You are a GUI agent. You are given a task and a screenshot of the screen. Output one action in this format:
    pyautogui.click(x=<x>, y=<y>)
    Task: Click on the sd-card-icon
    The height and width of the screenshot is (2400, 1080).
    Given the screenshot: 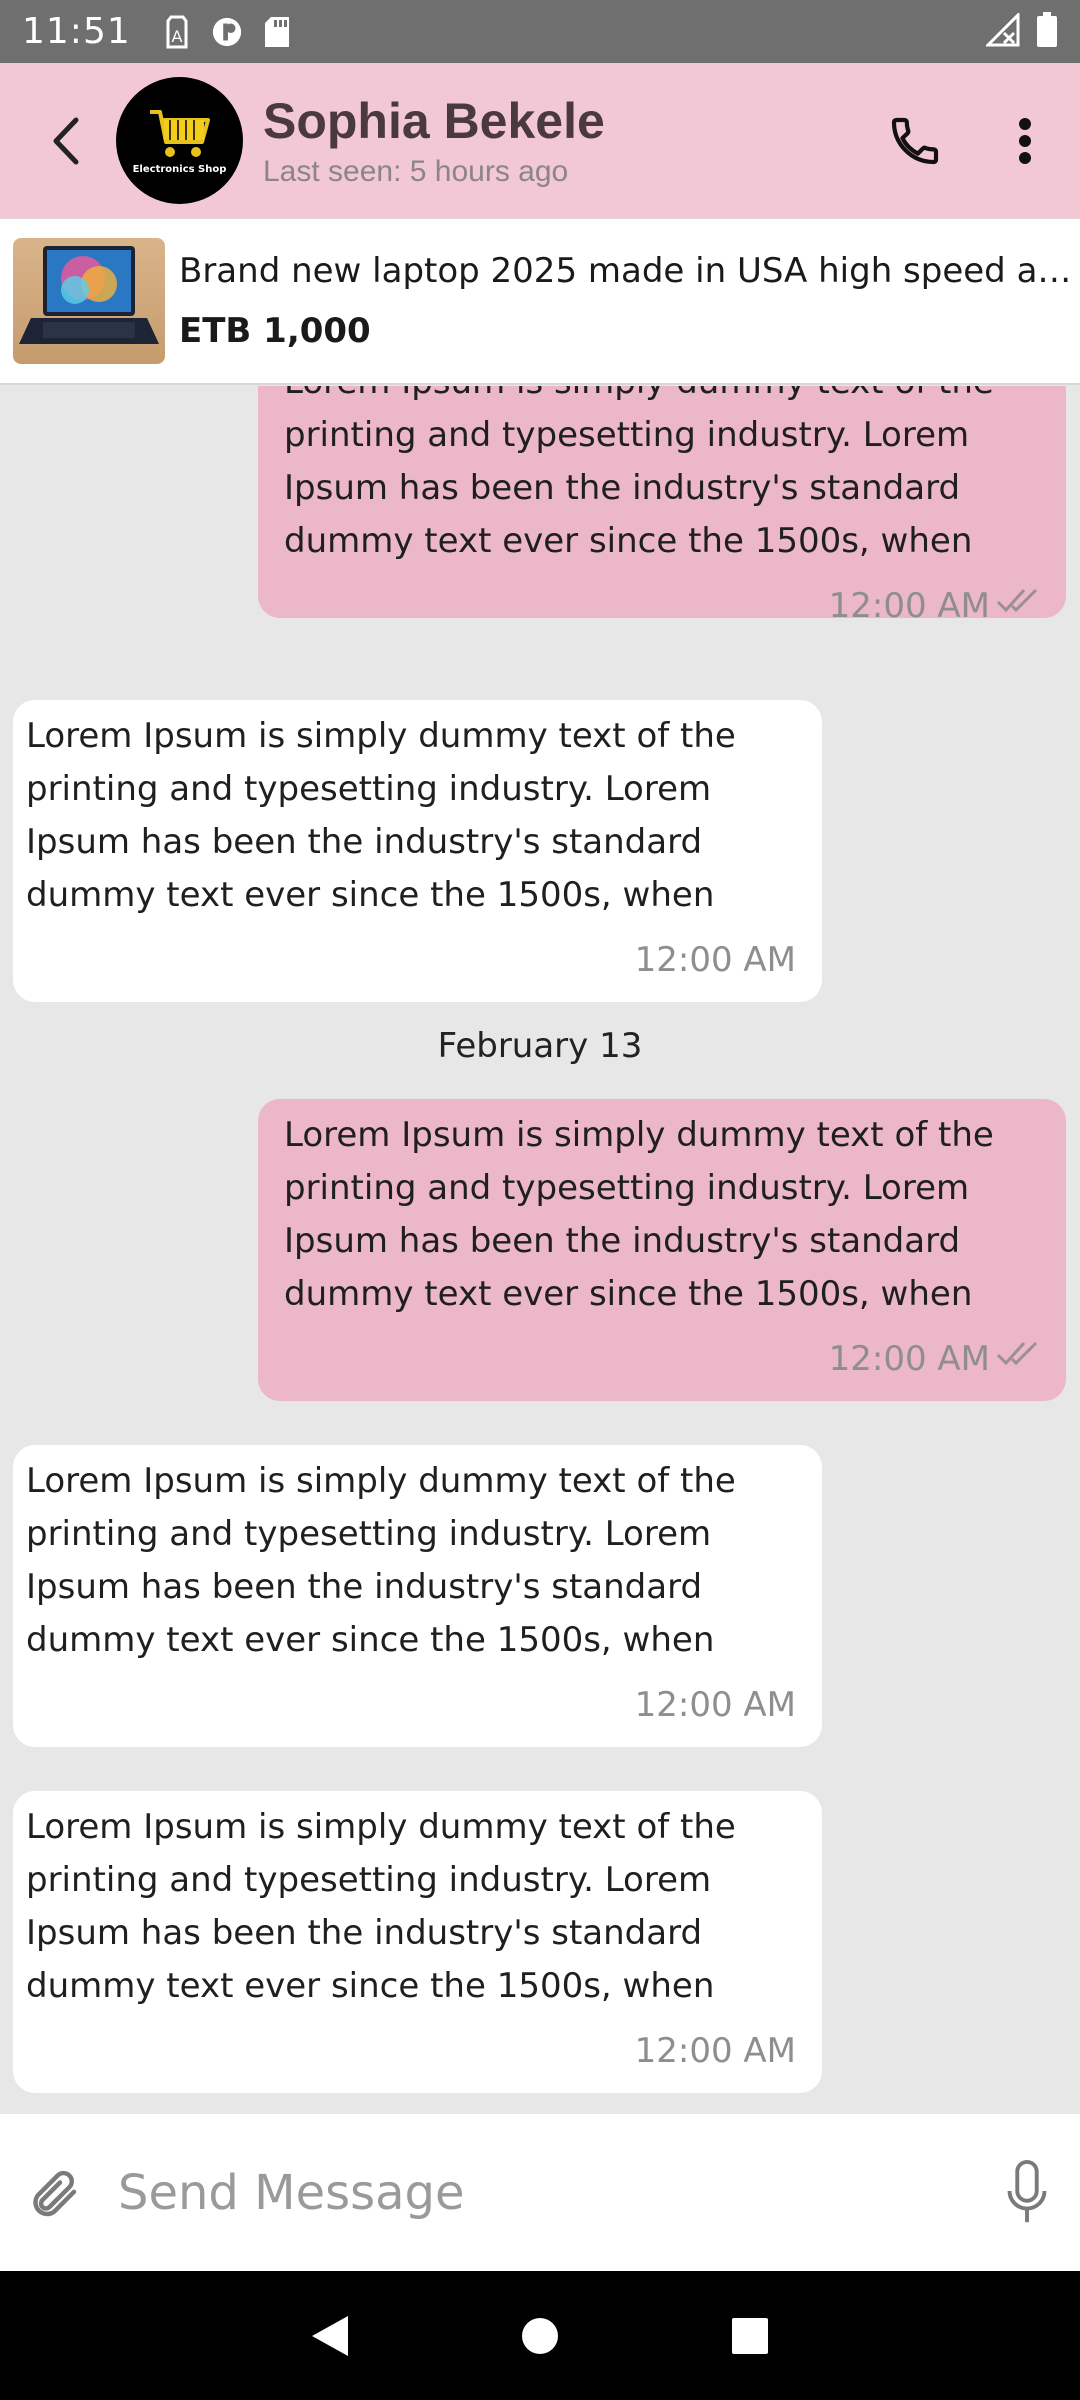 What is the action you would take?
    pyautogui.click(x=277, y=32)
    